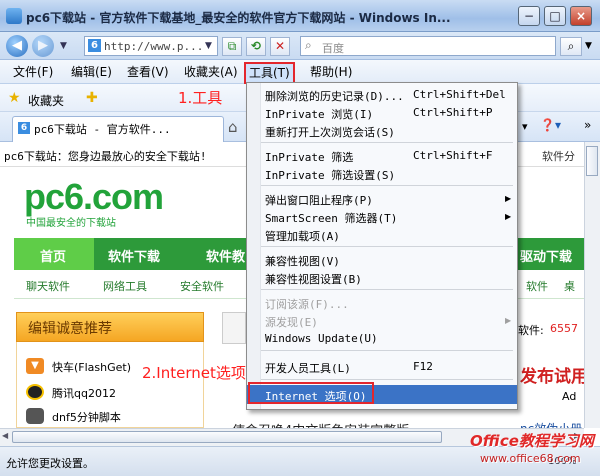 Image resolution: width=600 pixels, height=476 pixels. What do you see at coordinates (569, 286) in the screenshot?
I see `subnav-right-2: 桌` at bounding box center [569, 286].